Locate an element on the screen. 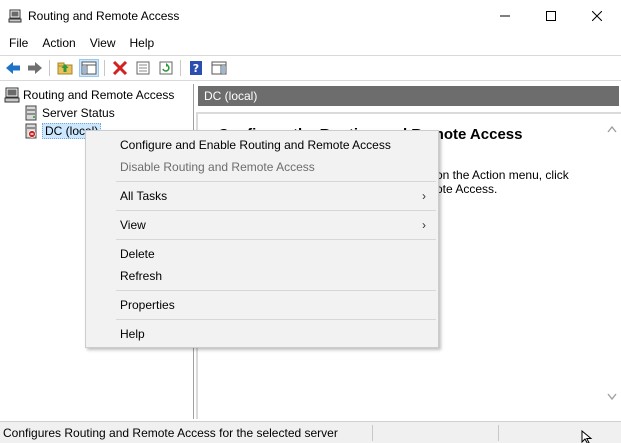 This screenshot has height=443, width=621. ctx-item-label: Delete is located at coordinates (137, 254).